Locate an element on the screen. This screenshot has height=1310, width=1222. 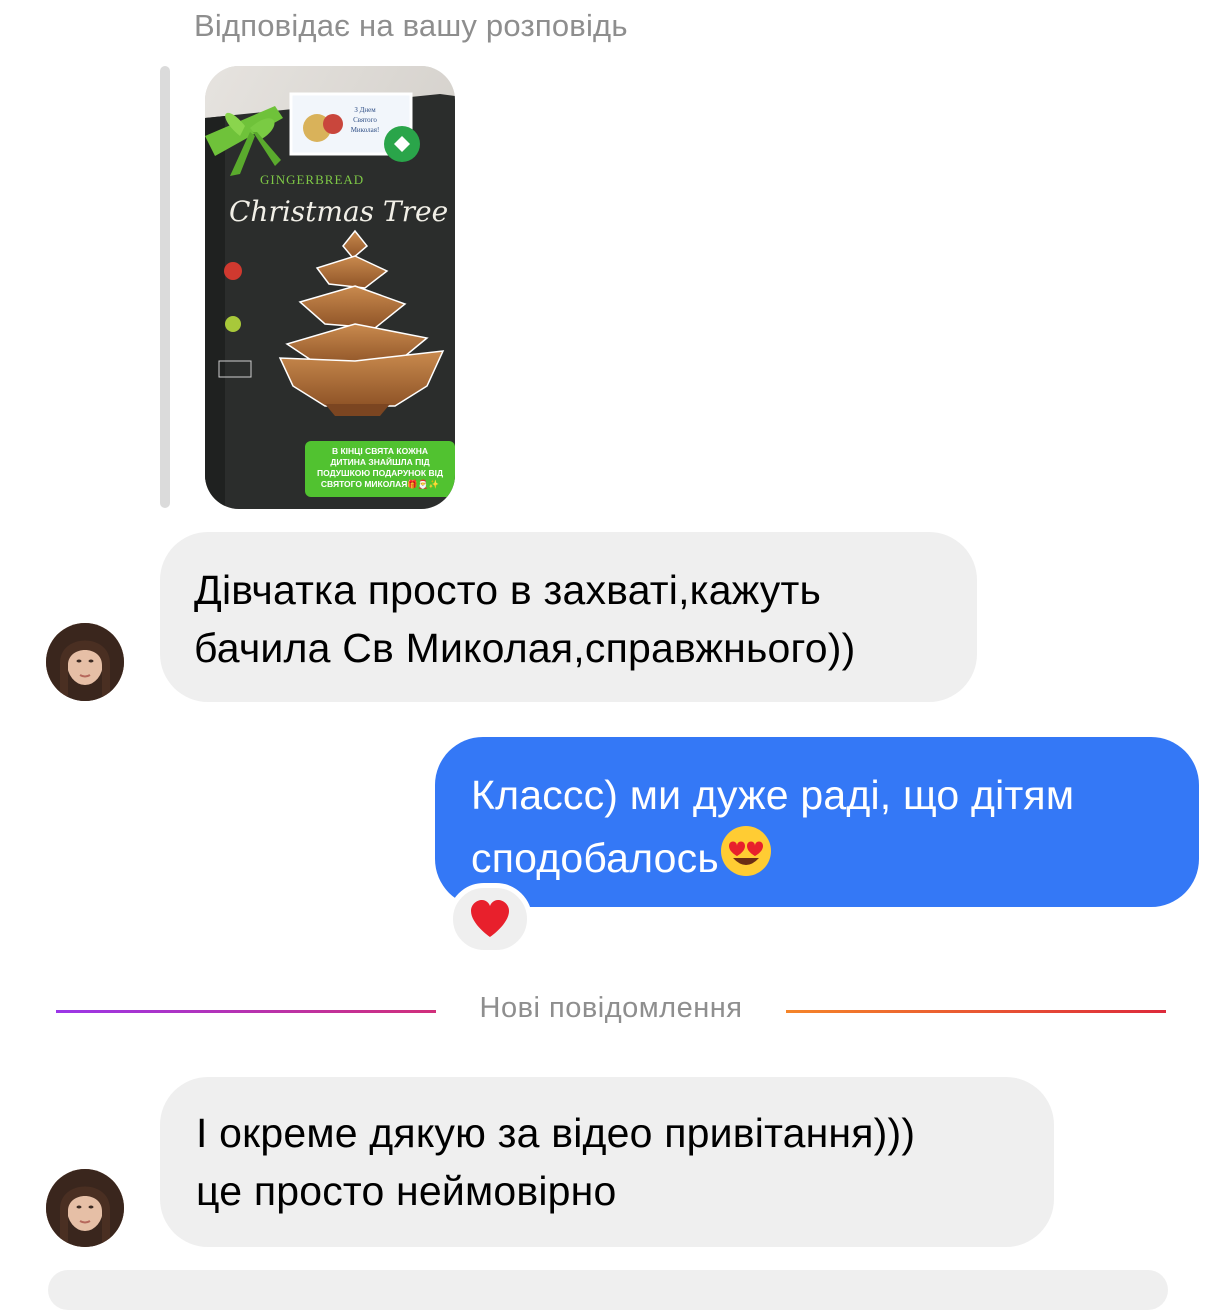
message-line: це просто неймовірно is located at coordinates (406, 1191).